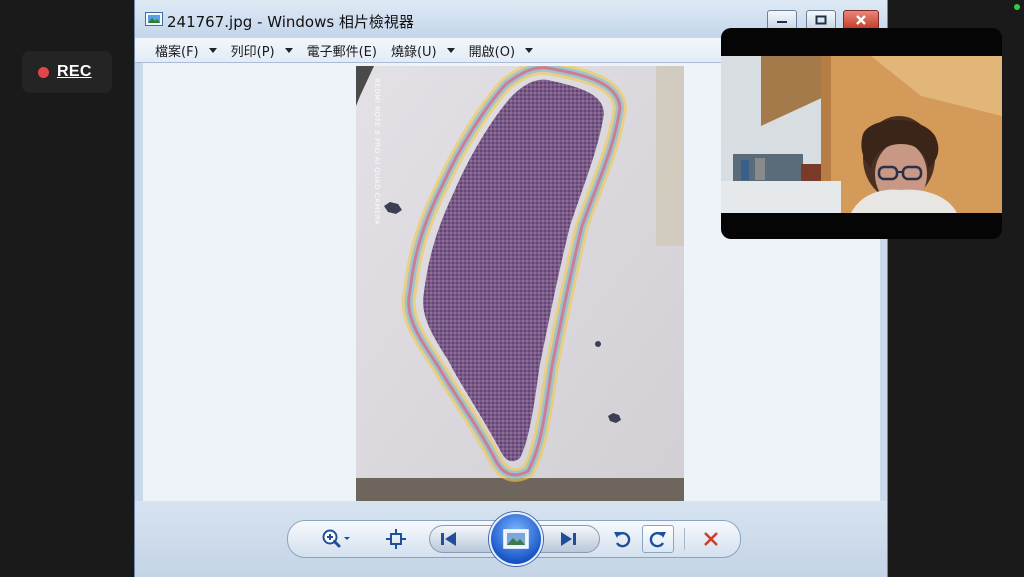 Image resolution: width=1024 pixels, height=577 pixels. I want to click on previous-icon, so click(448, 539).